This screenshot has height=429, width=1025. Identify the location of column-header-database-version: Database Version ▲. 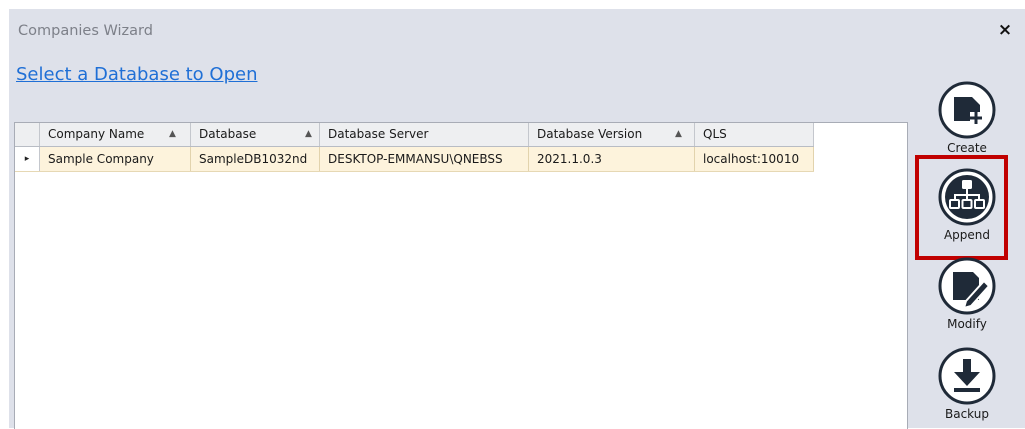
(612, 134).